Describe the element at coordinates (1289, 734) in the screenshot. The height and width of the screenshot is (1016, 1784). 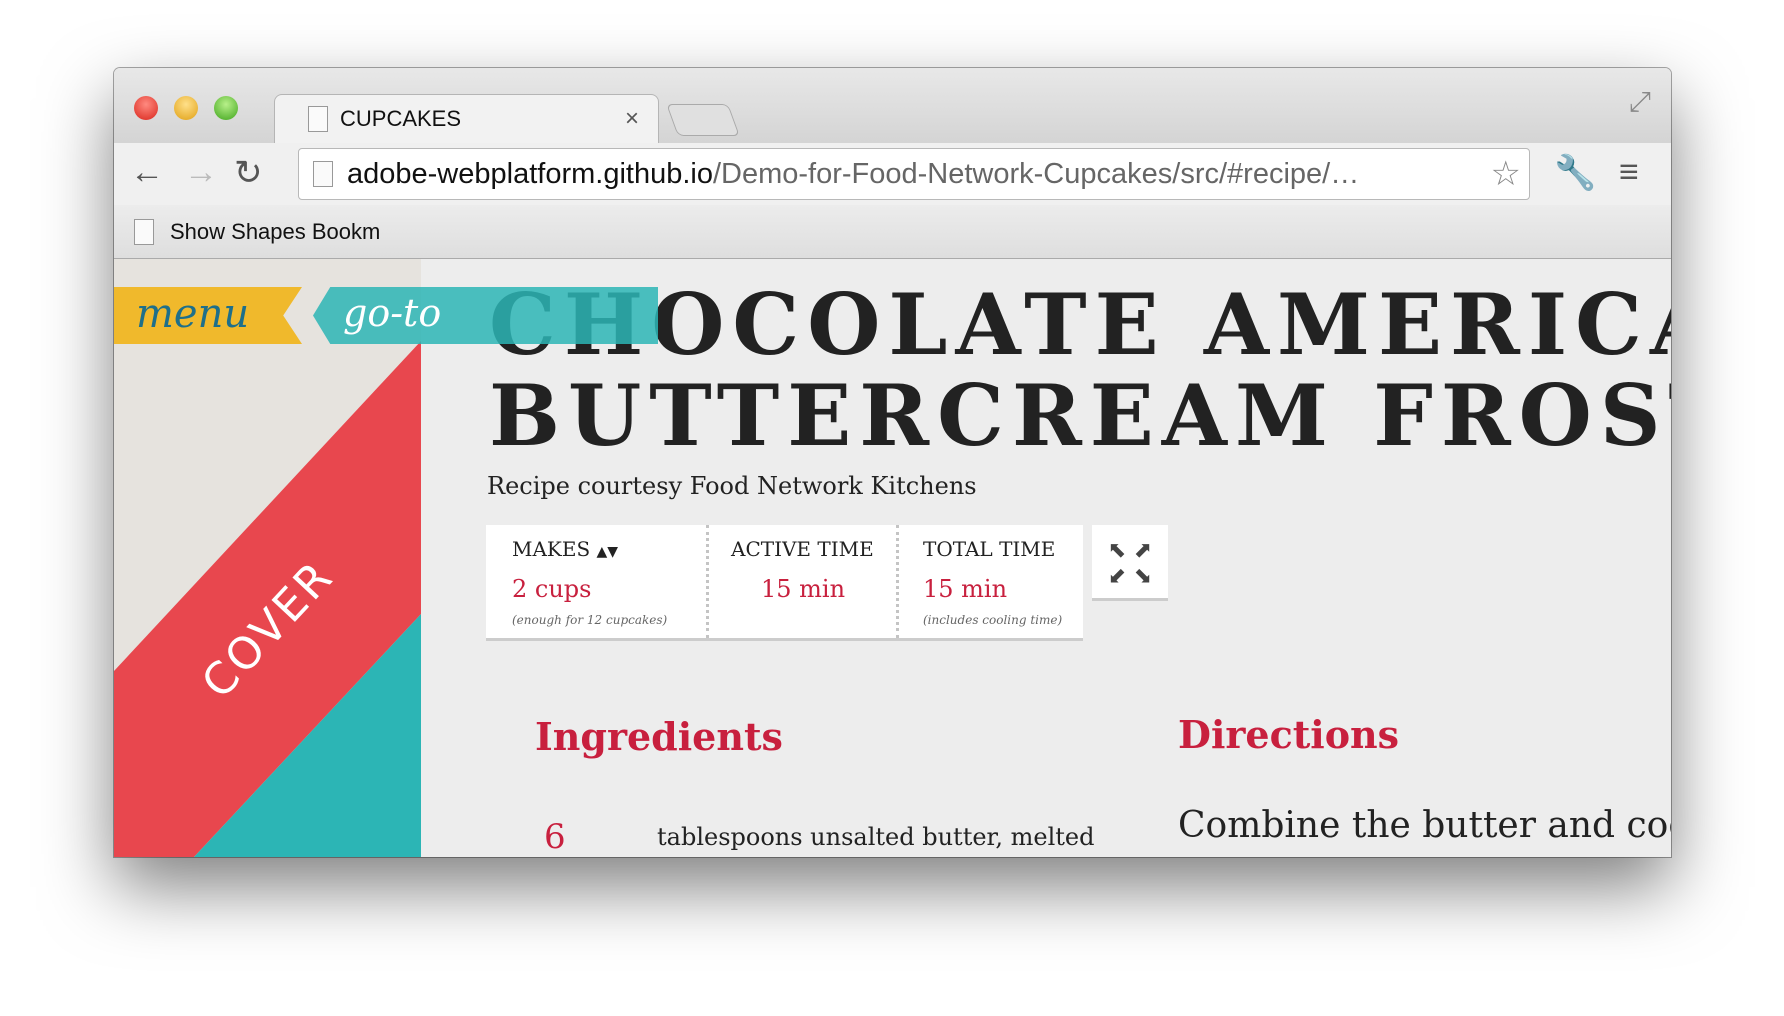
I see `directions-heading: Directions` at that location.